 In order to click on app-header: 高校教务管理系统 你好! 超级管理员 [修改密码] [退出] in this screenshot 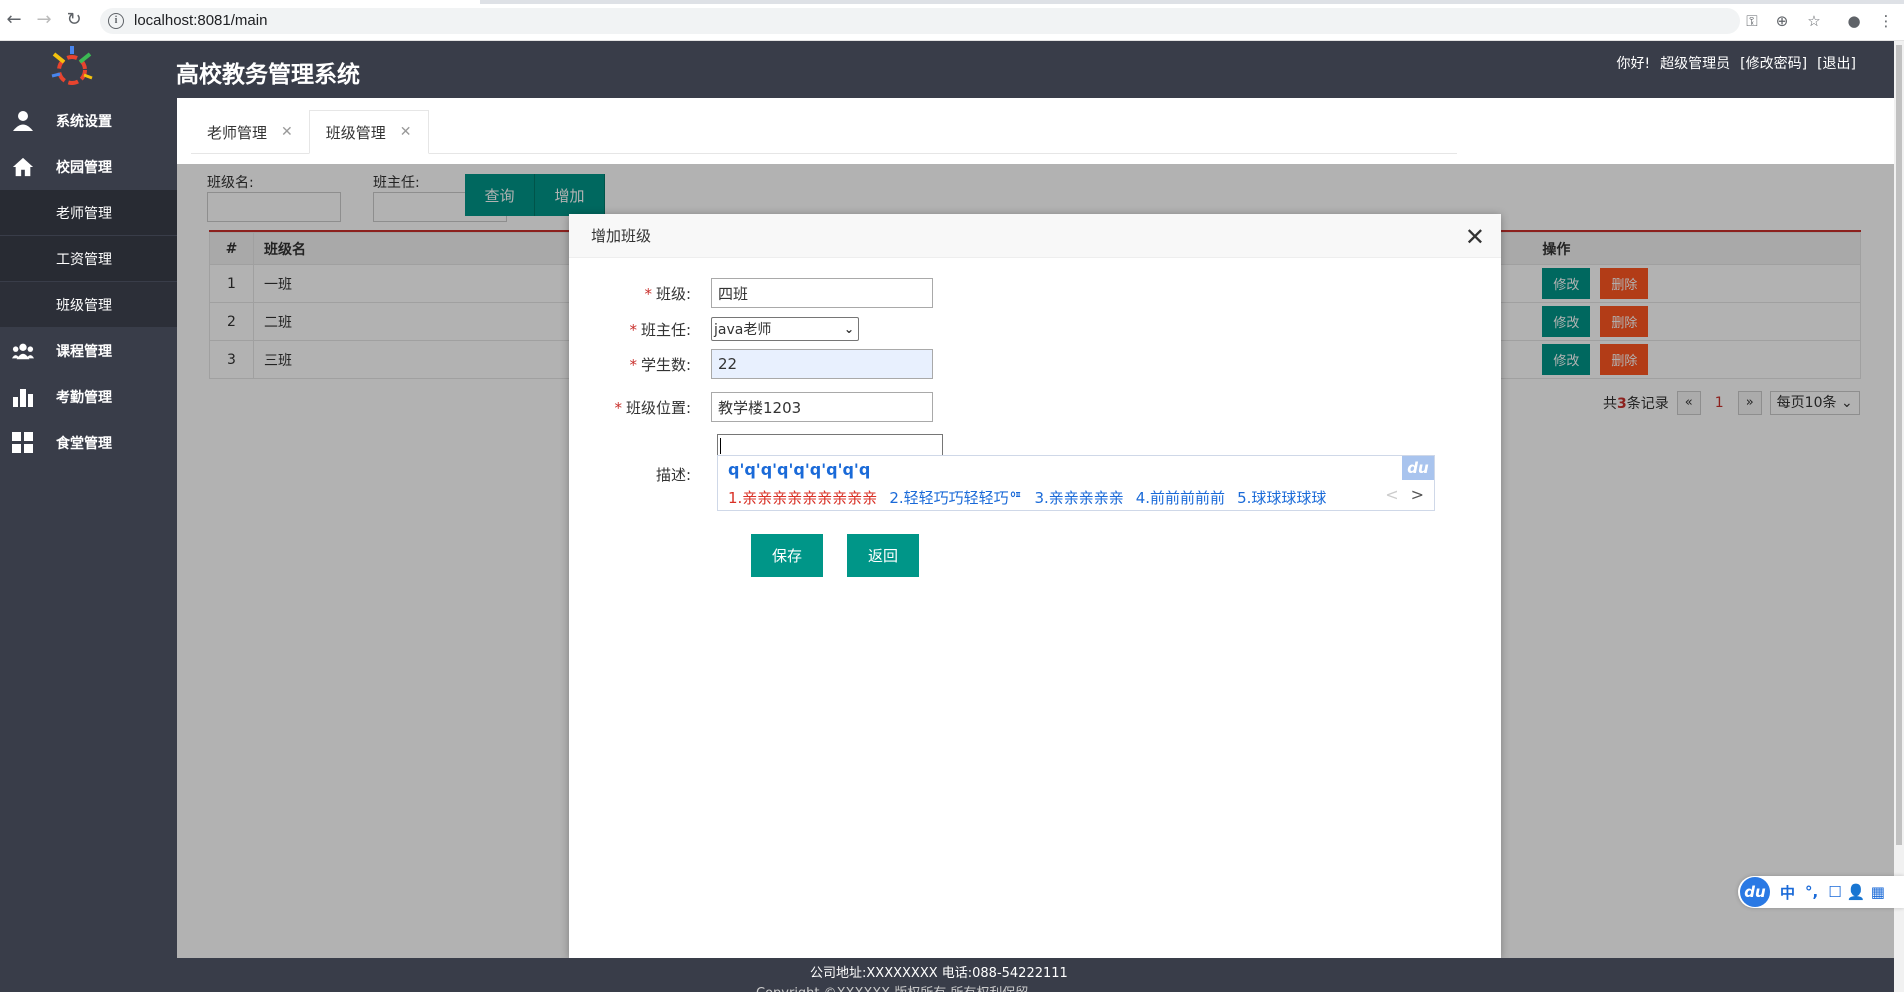, I will do `click(947, 69)`.